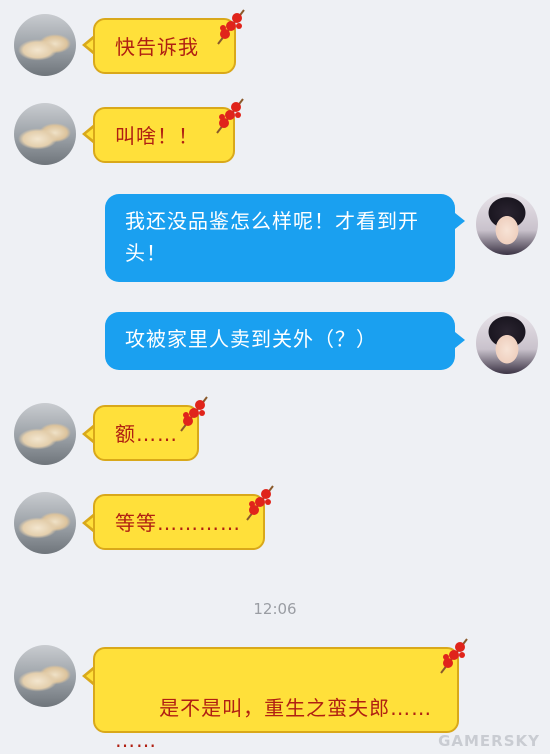 Image resolution: width=550 pixels, height=754 pixels. I want to click on message-bubble: 我还没品鉴怎么样呢！才看到开头！, so click(280, 238).